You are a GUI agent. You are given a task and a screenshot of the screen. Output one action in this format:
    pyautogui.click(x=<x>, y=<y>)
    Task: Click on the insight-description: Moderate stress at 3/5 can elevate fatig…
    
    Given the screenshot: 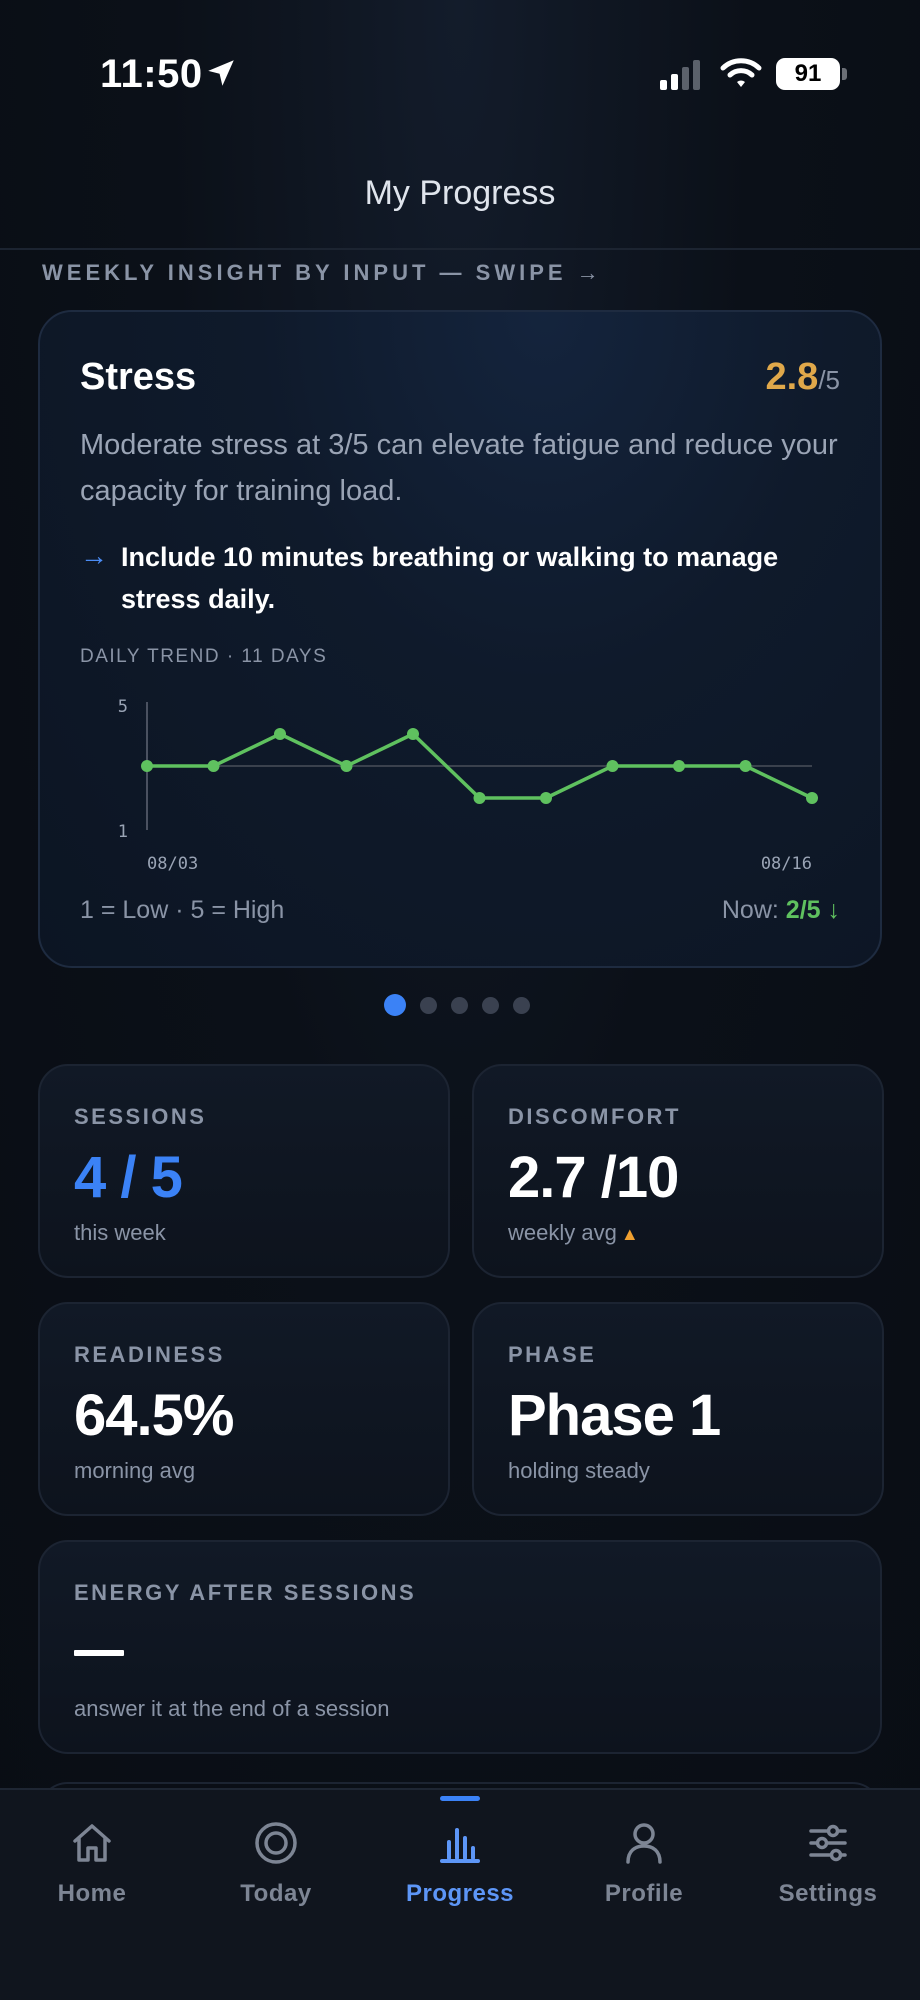 What is the action you would take?
    pyautogui.click(x=459, y=468)
    